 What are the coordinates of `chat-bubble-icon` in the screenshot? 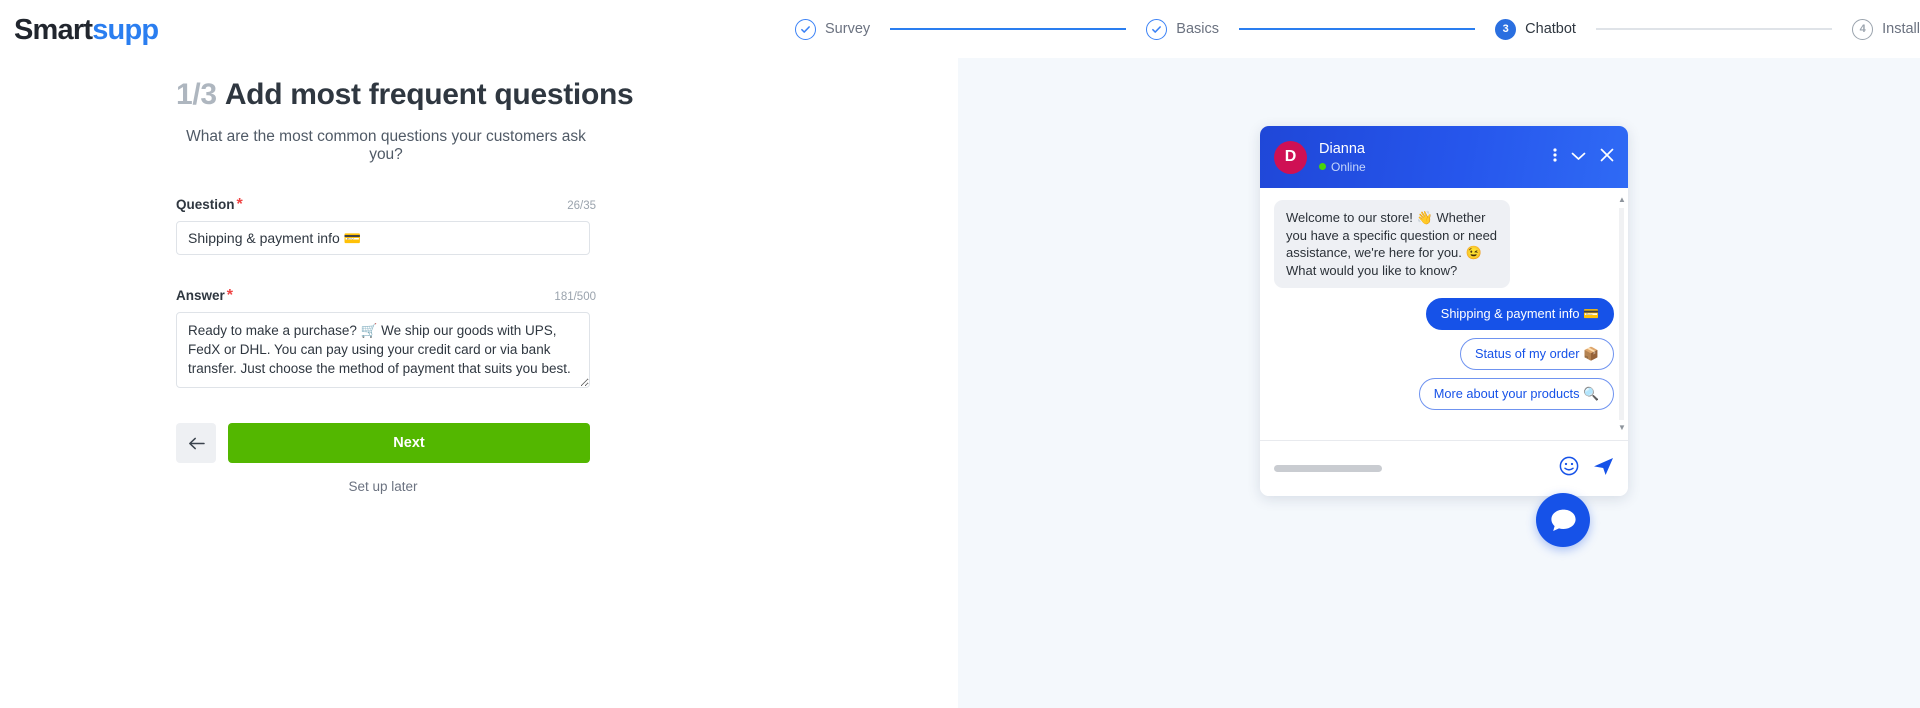 It's located at (1563, 520).